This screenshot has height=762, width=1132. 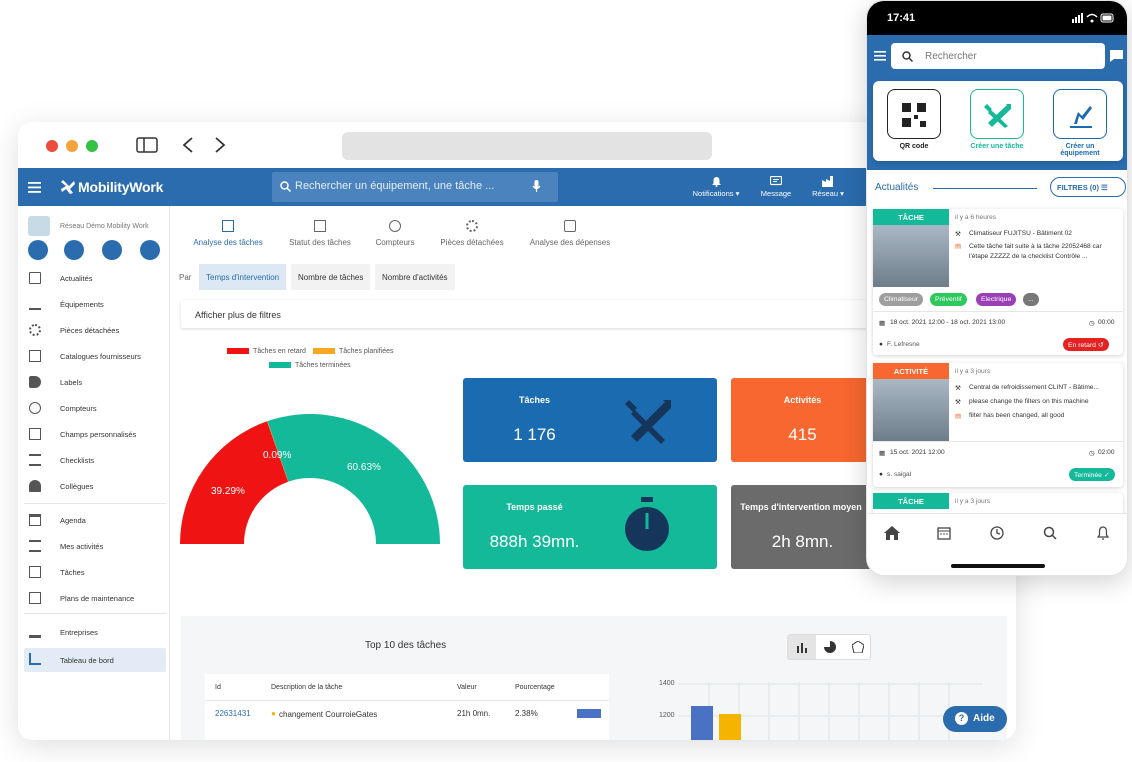 What do you see at coordinates (1092, 474) in the screenshot?
I see `status-done-badge: Terminée ✓` at bounding box center [1092, 474].